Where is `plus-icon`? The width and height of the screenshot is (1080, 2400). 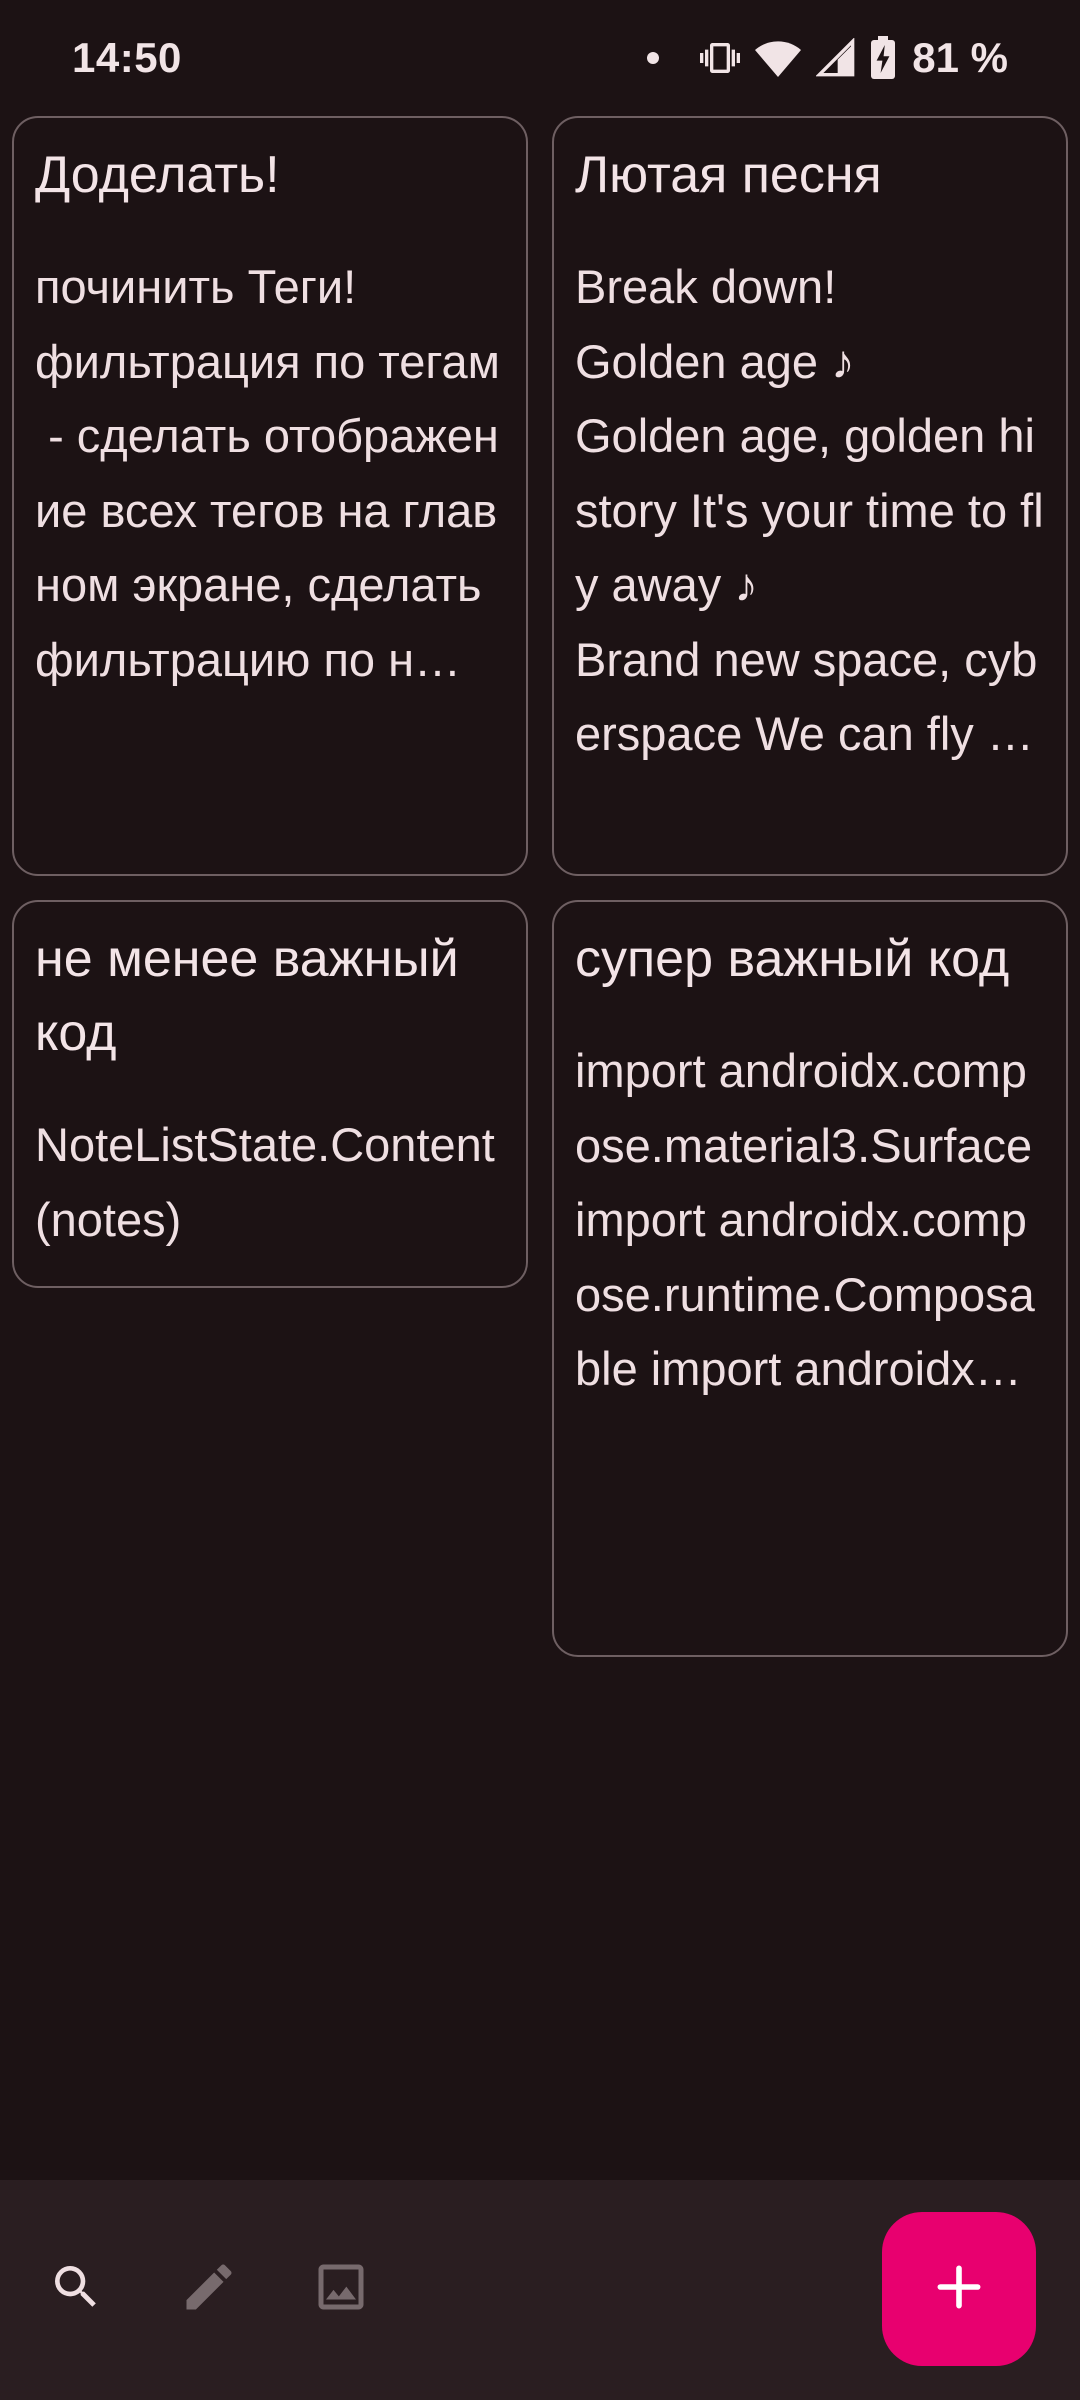
plus-icon is located at coordinates (959, 2289).